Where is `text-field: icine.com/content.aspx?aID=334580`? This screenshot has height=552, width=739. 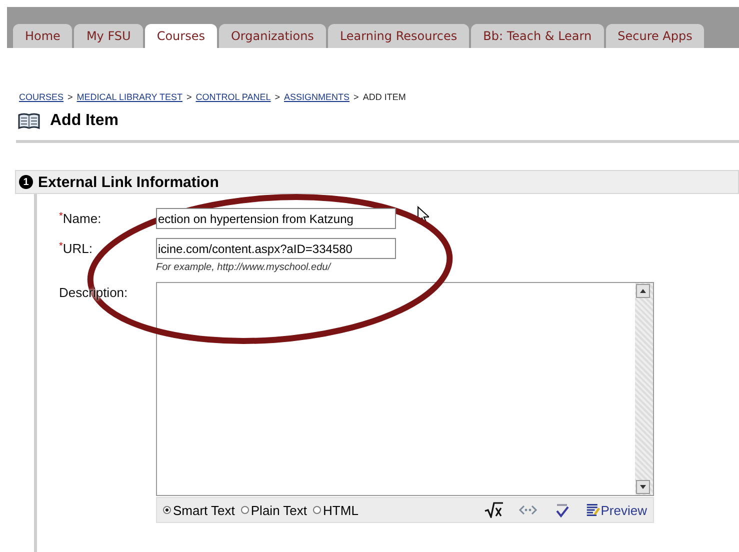 text-field: icine.com/content.aspx?aID=334580 is located at coordinates (276, 248).